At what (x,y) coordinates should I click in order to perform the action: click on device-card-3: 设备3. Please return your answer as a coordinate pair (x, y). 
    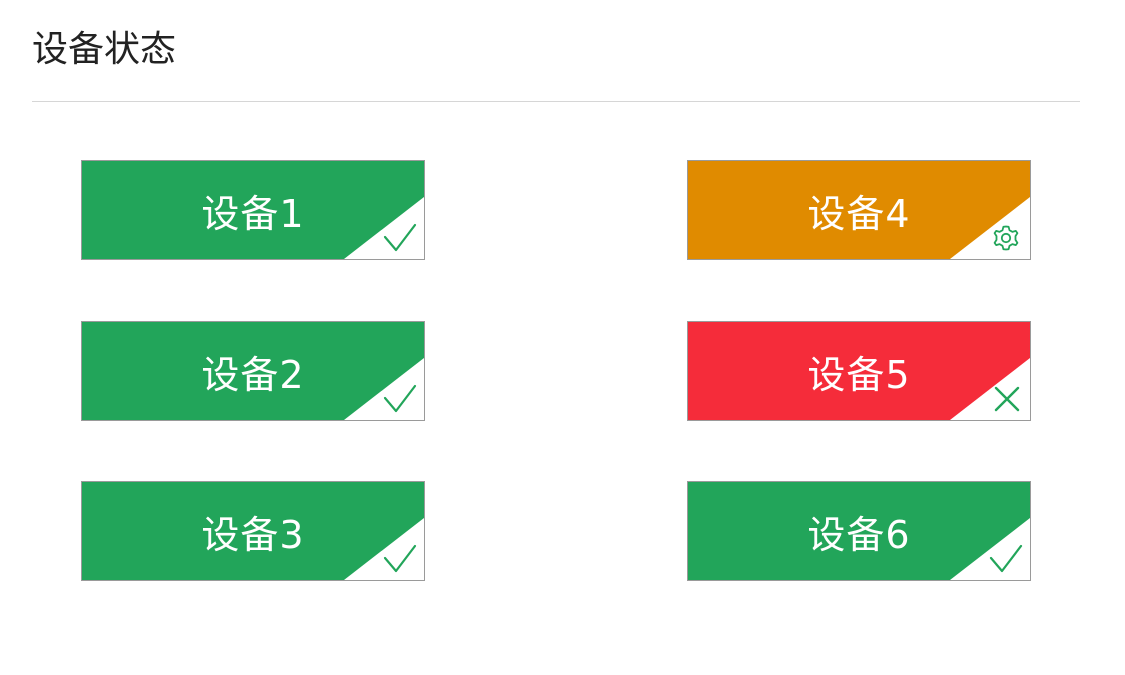
    Looking at the image, I should click on (253, 531).